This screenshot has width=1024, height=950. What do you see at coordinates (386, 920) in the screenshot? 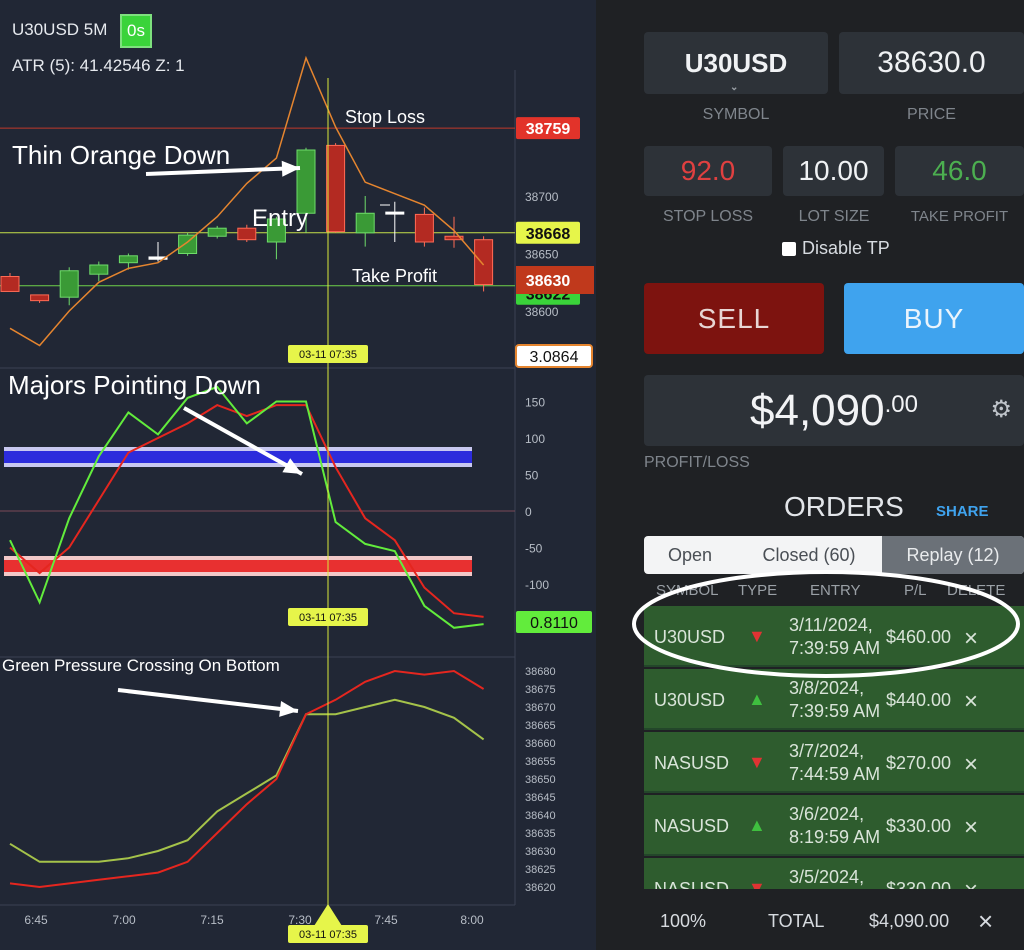
I see `time-tick-label: 7:45` at bounding box center [386, 920].